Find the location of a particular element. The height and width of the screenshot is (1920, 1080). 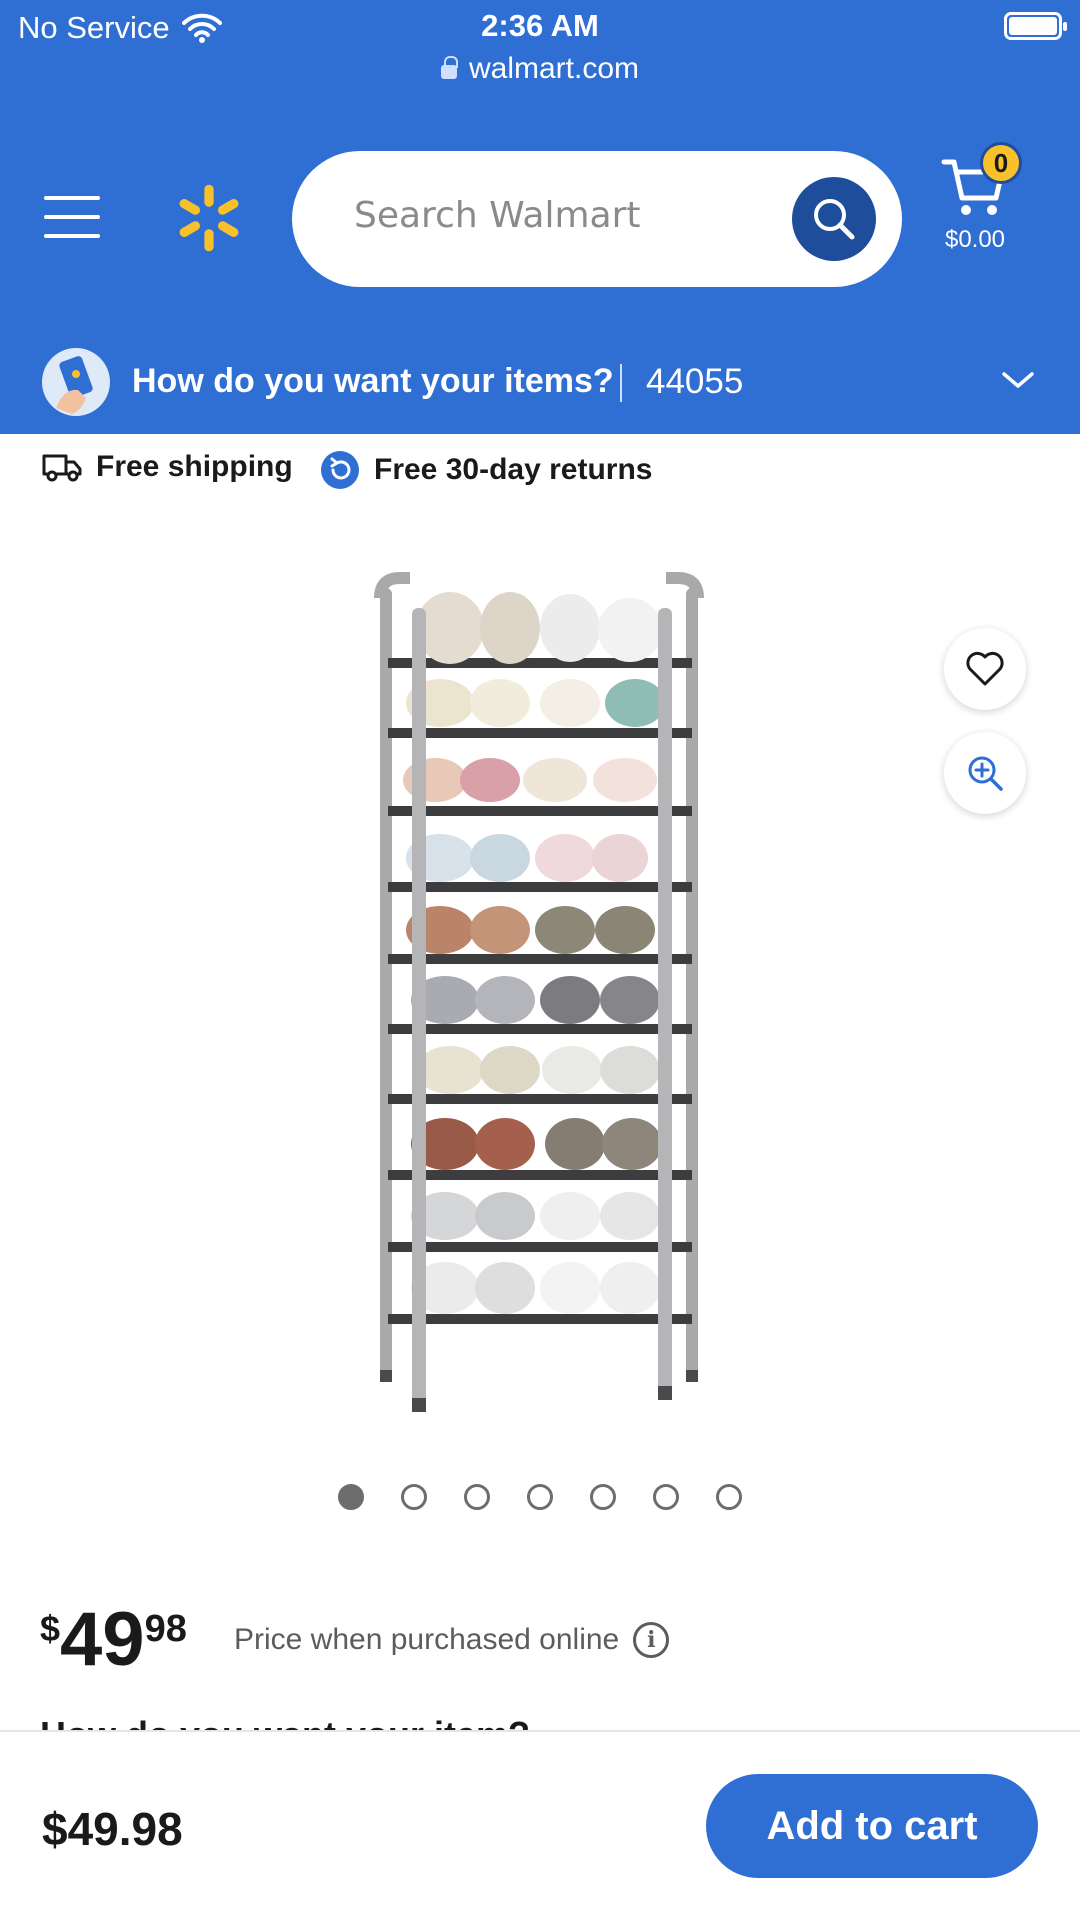

free-returns-label: Free 30-day returns is located at coordinates (513, 469).